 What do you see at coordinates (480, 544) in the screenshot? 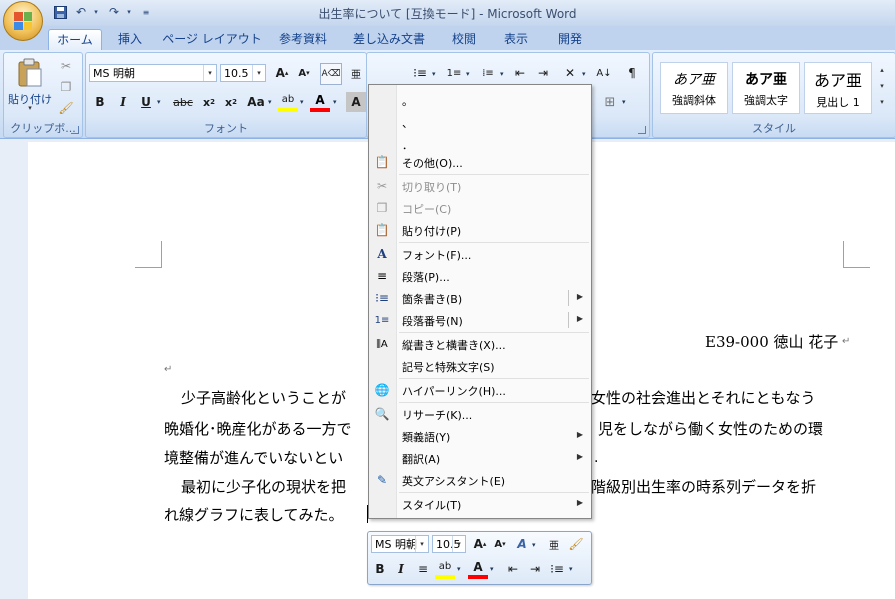
I see `mini-grow-font-icon: A ▴` at bounding box center [480, 544].